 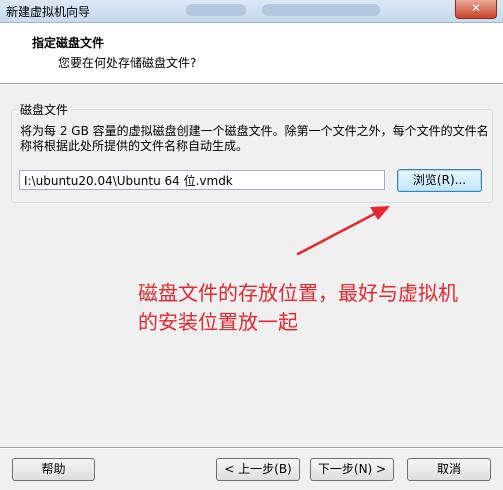 I want to click on arrow-head, so click(x=380, y=213).